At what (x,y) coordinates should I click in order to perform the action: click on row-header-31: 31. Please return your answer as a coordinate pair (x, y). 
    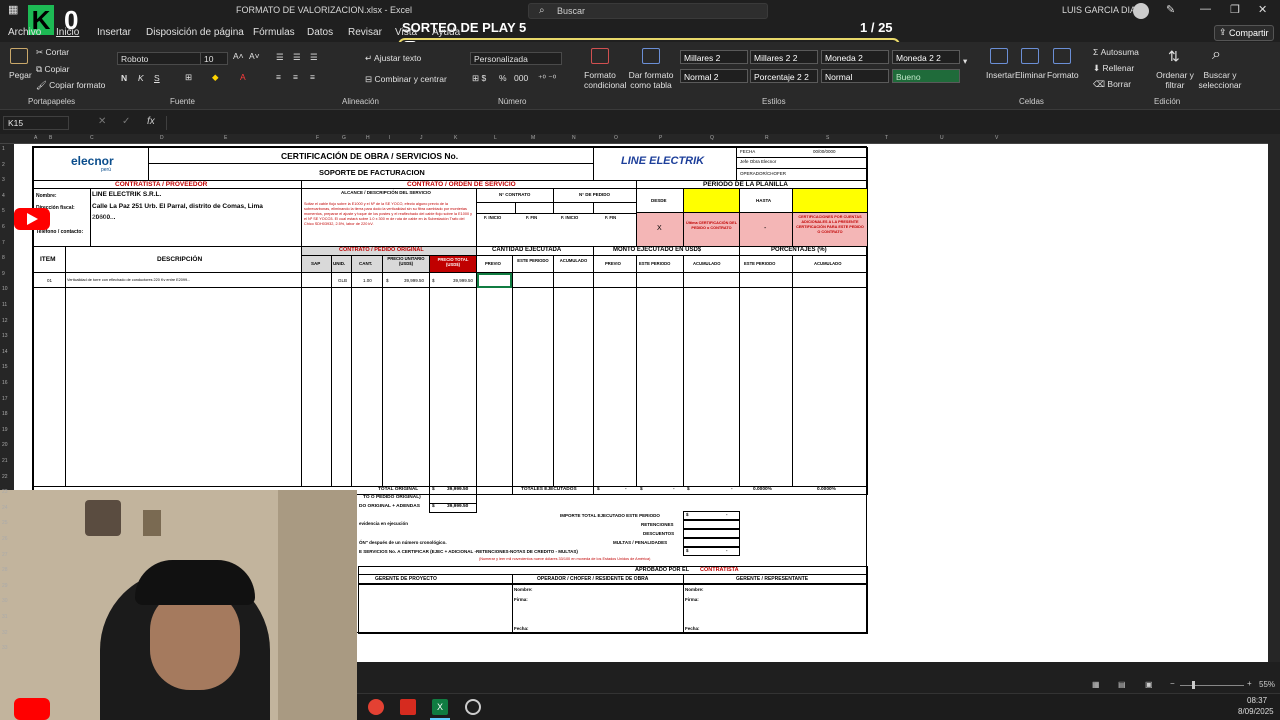
    Looking at the image, I should click on (5, 617).